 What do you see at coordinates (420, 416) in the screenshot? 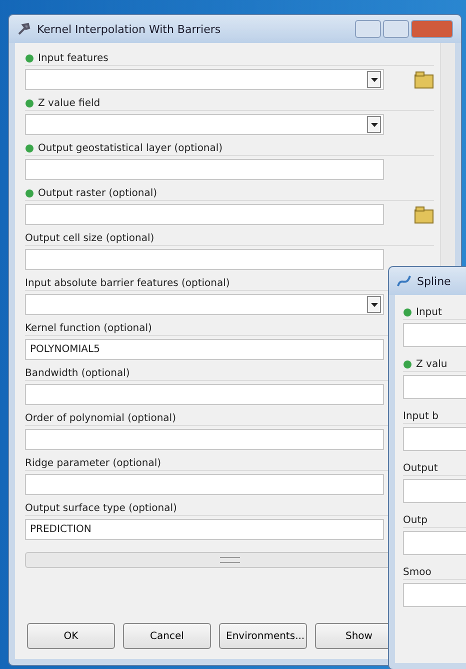
I see `parameter-label: Input b` at bounding box center [420, 416].